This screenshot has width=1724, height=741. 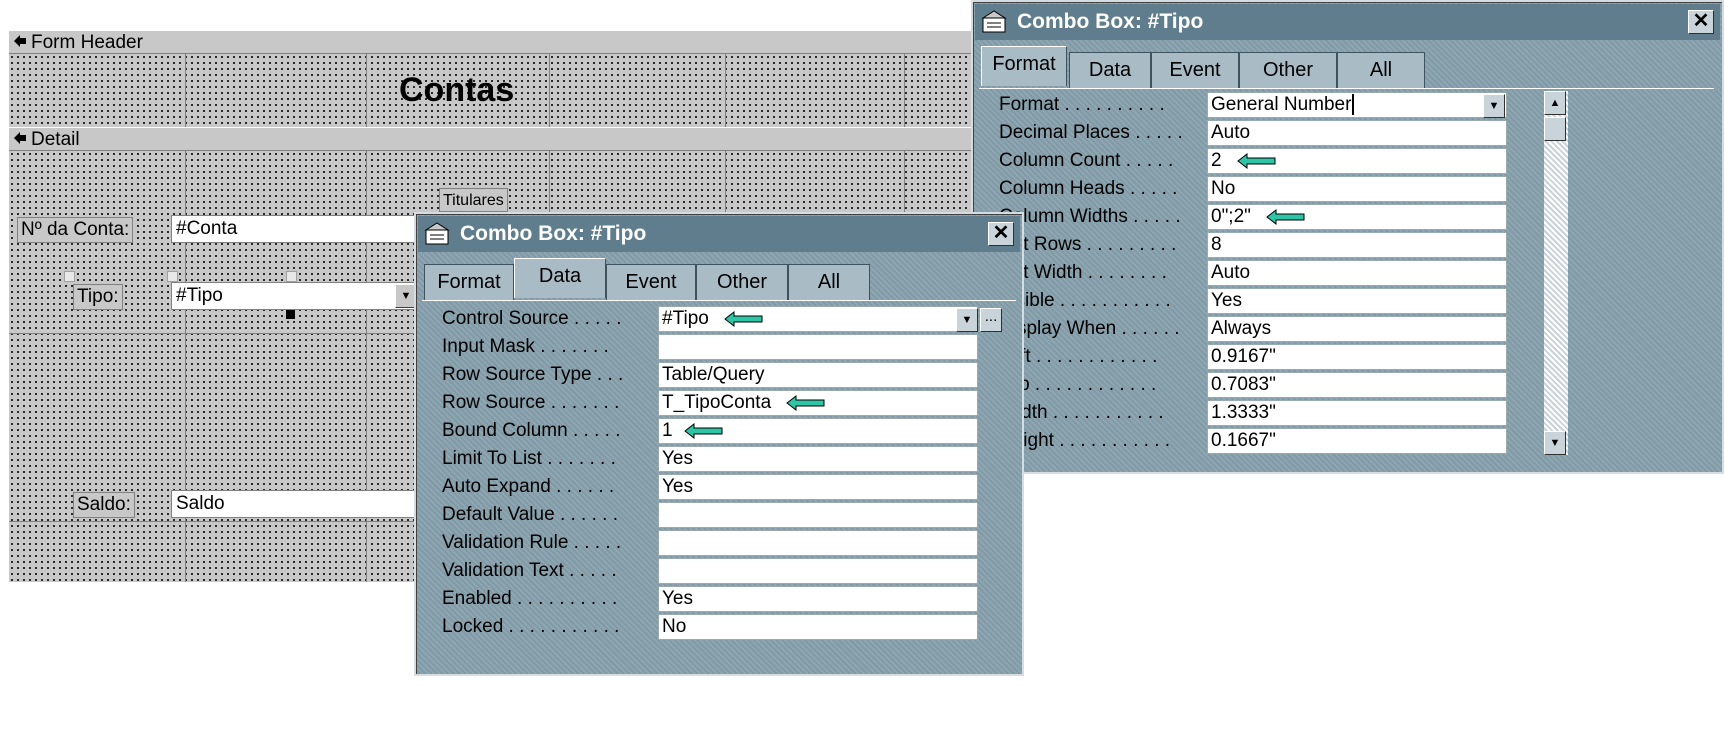 I want to click on saldo-label: Saldo:, so click(x=104, y=505).